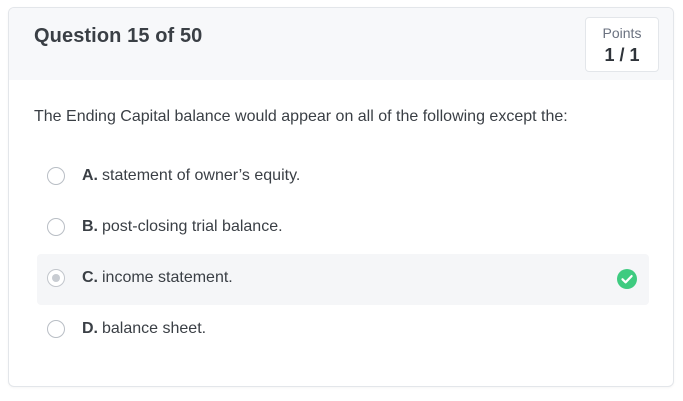  I want to click on points-label: Points, so click(622, 33).